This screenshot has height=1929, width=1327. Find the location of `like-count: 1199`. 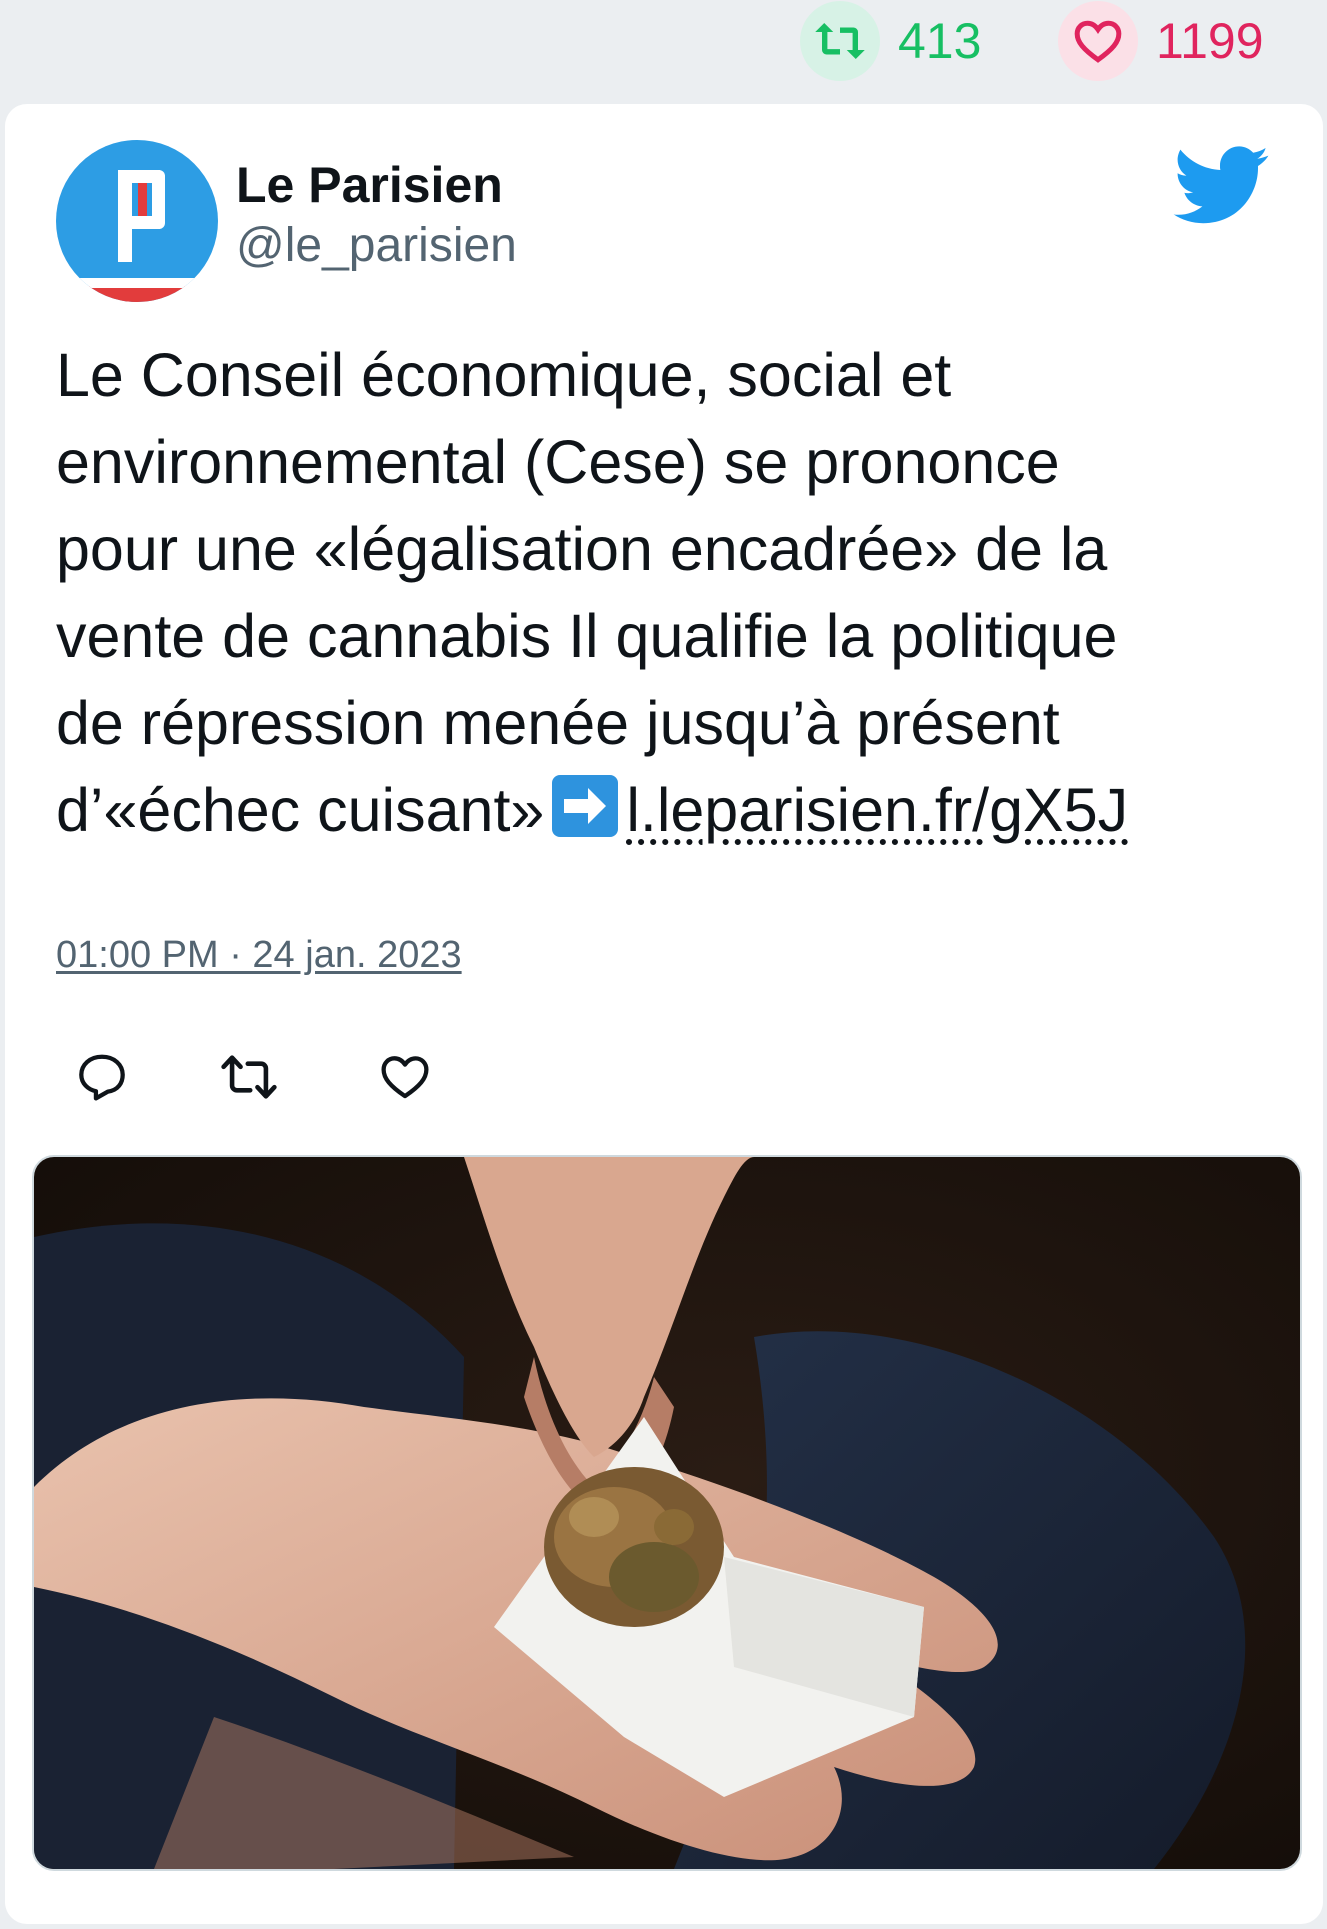

like-count: 1199 is located at coordinates (1210, 41).